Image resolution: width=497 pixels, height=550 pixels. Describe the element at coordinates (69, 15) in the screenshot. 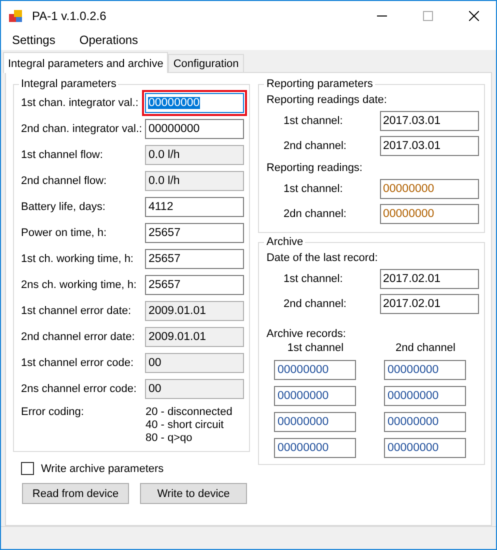

I see `window-title: PA-1 v.1.0.2.6` at that location.